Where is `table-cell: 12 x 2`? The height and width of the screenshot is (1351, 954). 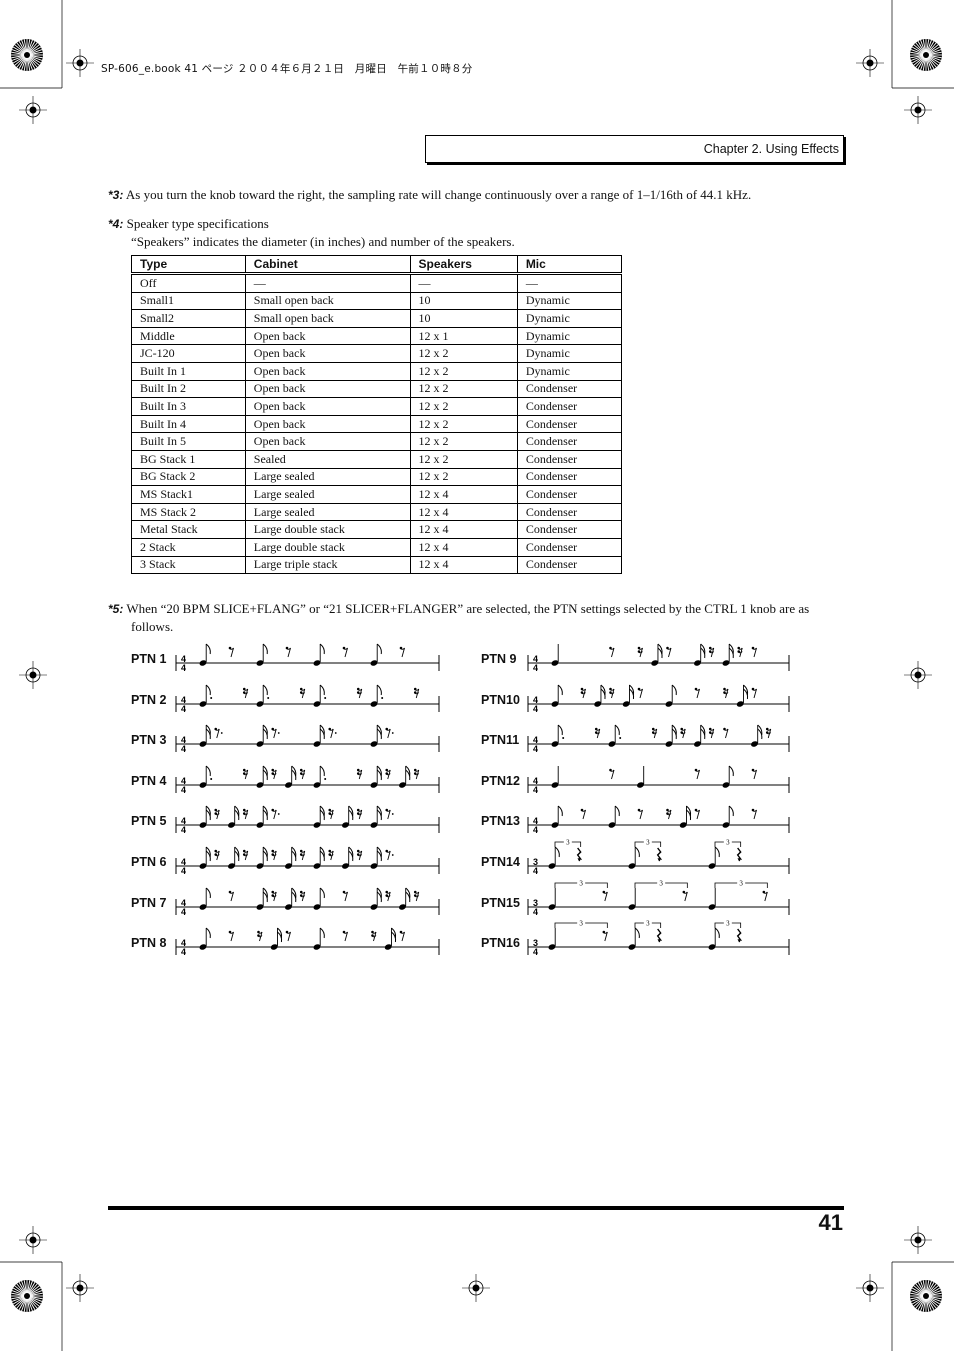 table-cell: 12 x 2 is located at coordinates (463, 406).